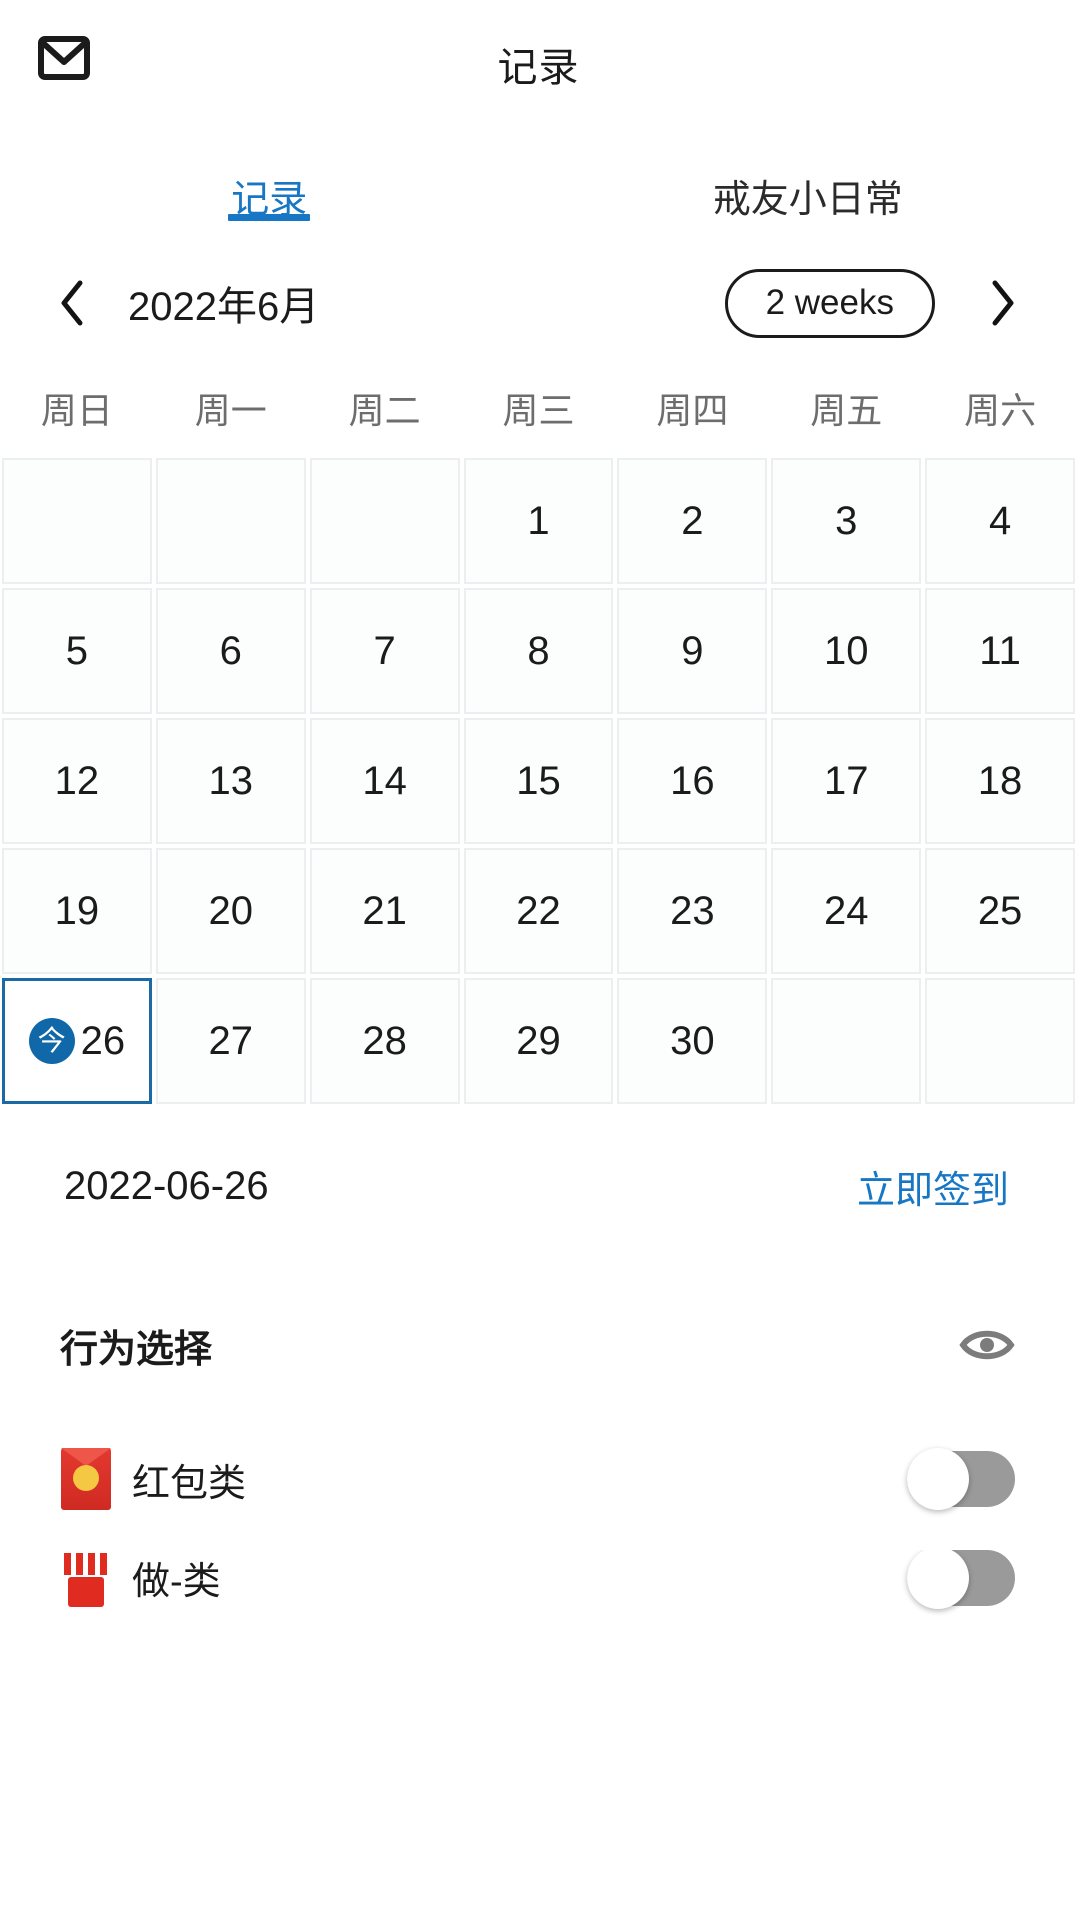  Describe the element at coordinates (77, 911) in the screenshot. I see `calendar-cell: 19` at that location.